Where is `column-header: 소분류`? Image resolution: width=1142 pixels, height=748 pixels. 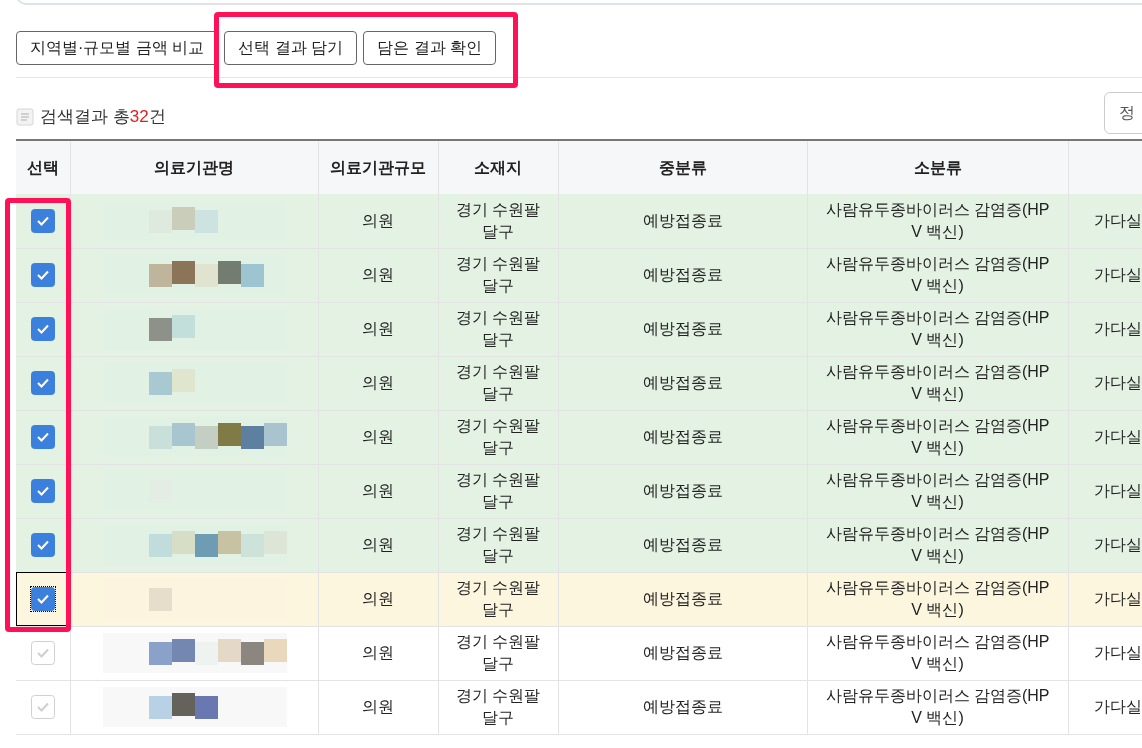
column-header: 소분류 is located at coordinates (937, 167).